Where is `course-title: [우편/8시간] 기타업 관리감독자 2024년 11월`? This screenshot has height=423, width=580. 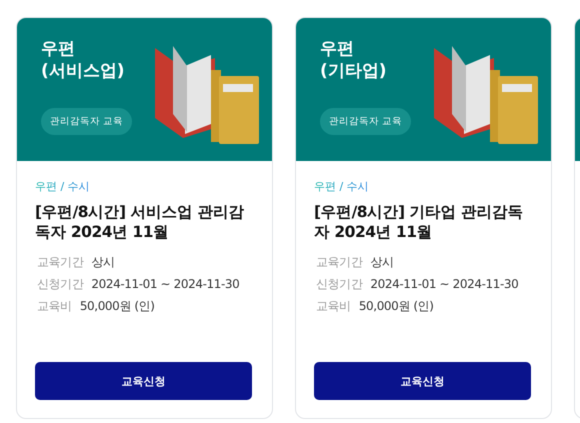
course-title: [우편/8시간] 기타업 관리감독자 2024년 11월 is located at coordinates (419, 222).